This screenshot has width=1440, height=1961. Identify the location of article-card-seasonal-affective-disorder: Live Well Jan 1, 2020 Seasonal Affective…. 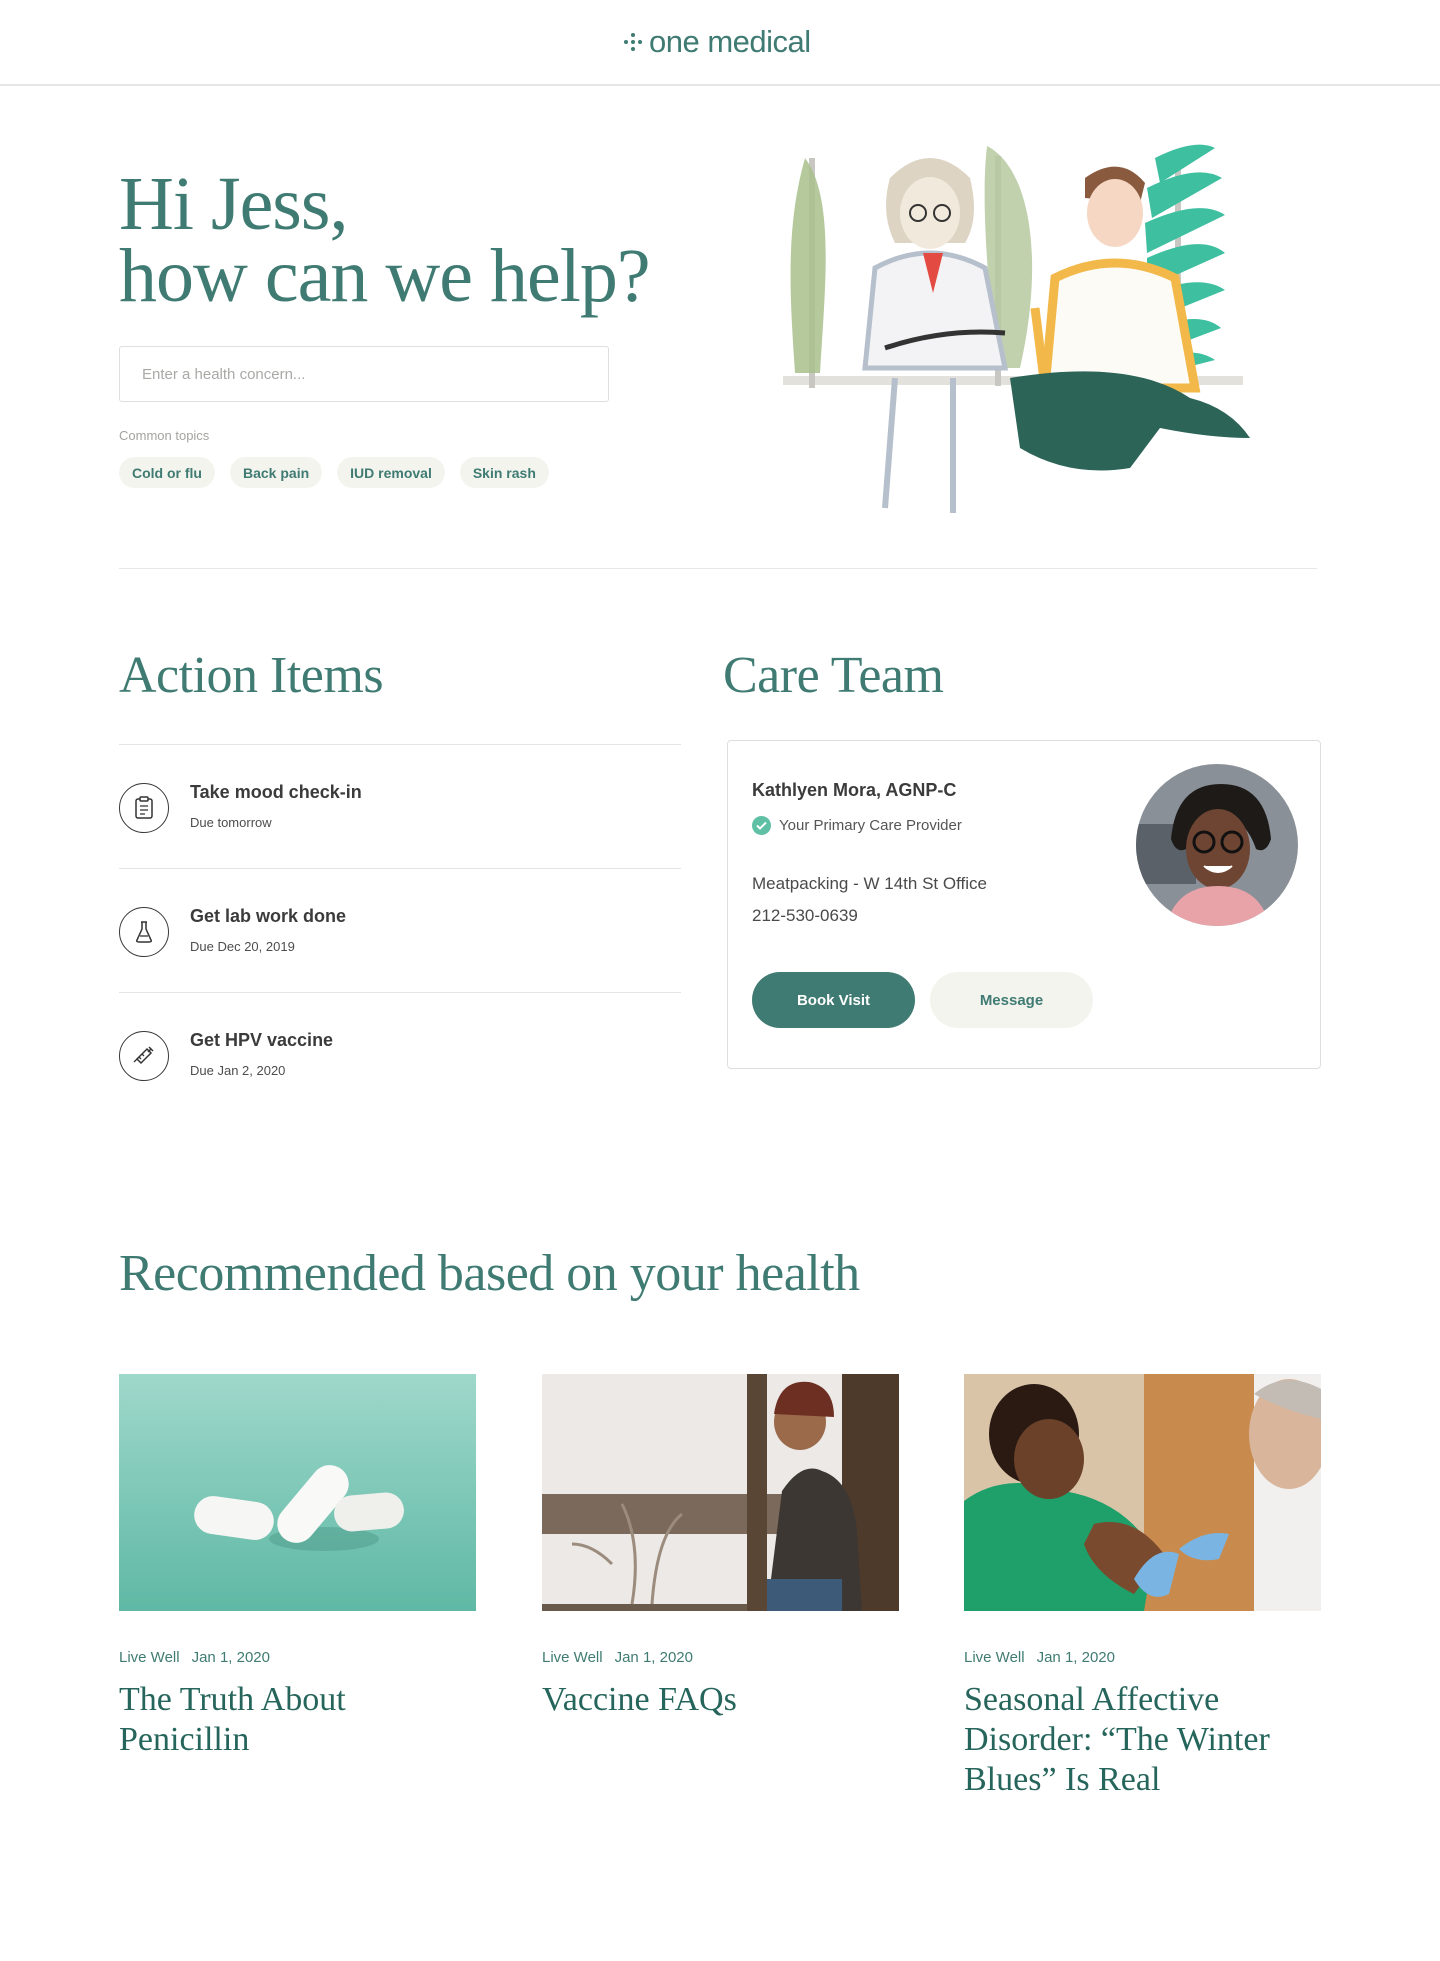
(1142, 1587).